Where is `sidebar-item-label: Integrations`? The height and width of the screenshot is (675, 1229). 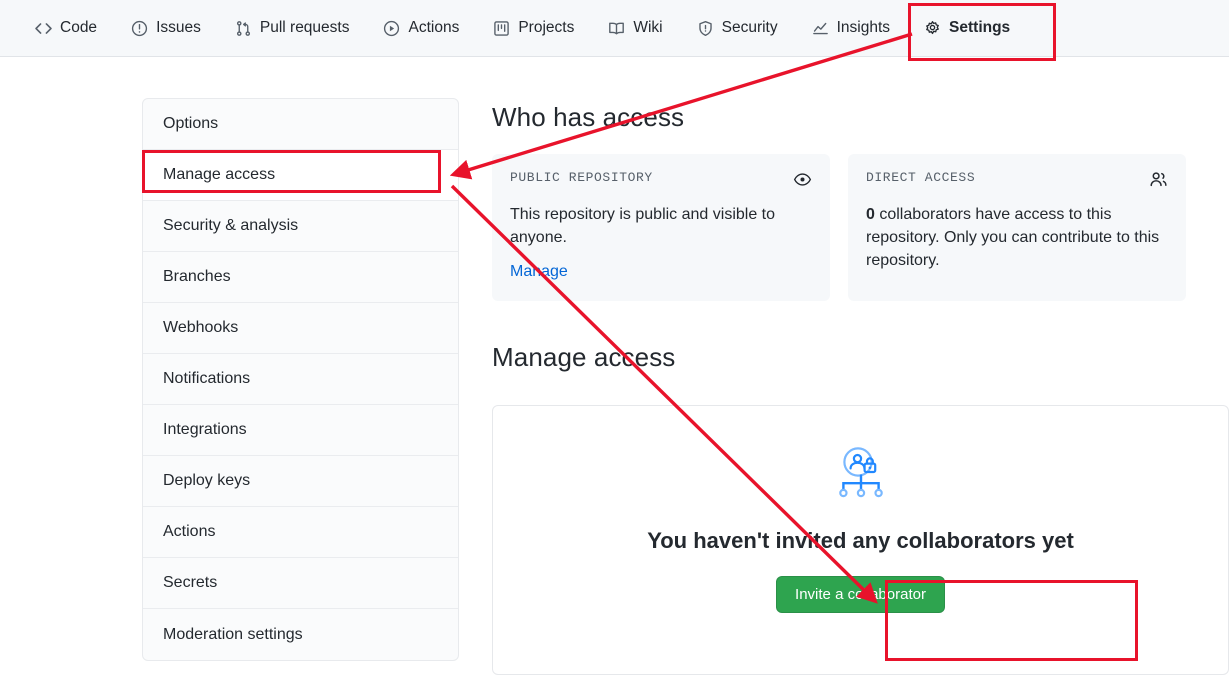 sidebar-item-label: Integrations is located at coordinates (205, 429).